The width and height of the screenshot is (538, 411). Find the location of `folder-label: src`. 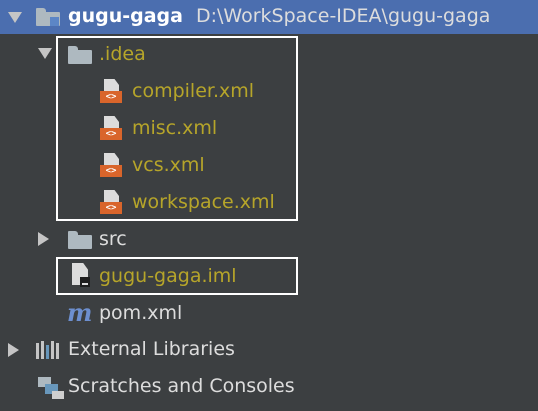

folder-label: src is located at coordinates (113, 239).